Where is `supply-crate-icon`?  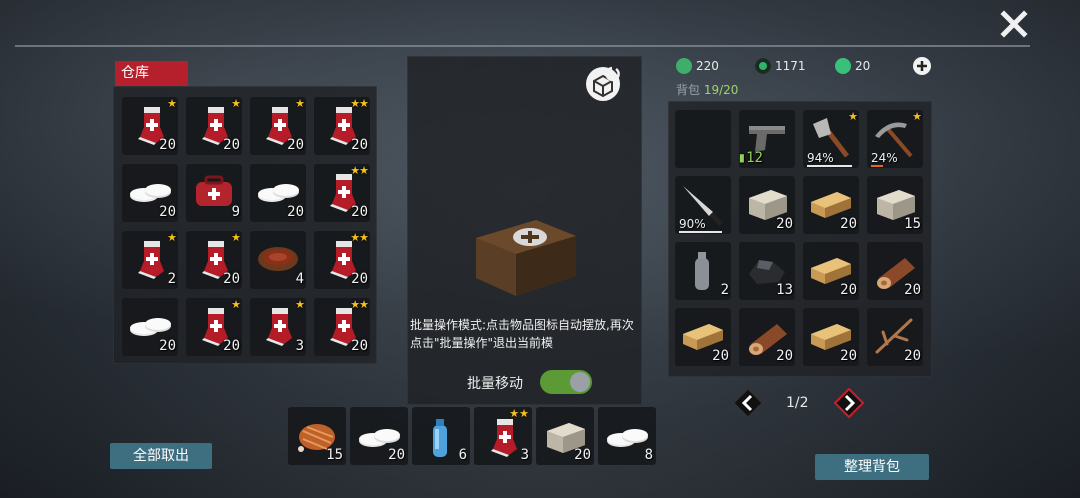
supply-crate-icon is located at coordinates (526, 258).